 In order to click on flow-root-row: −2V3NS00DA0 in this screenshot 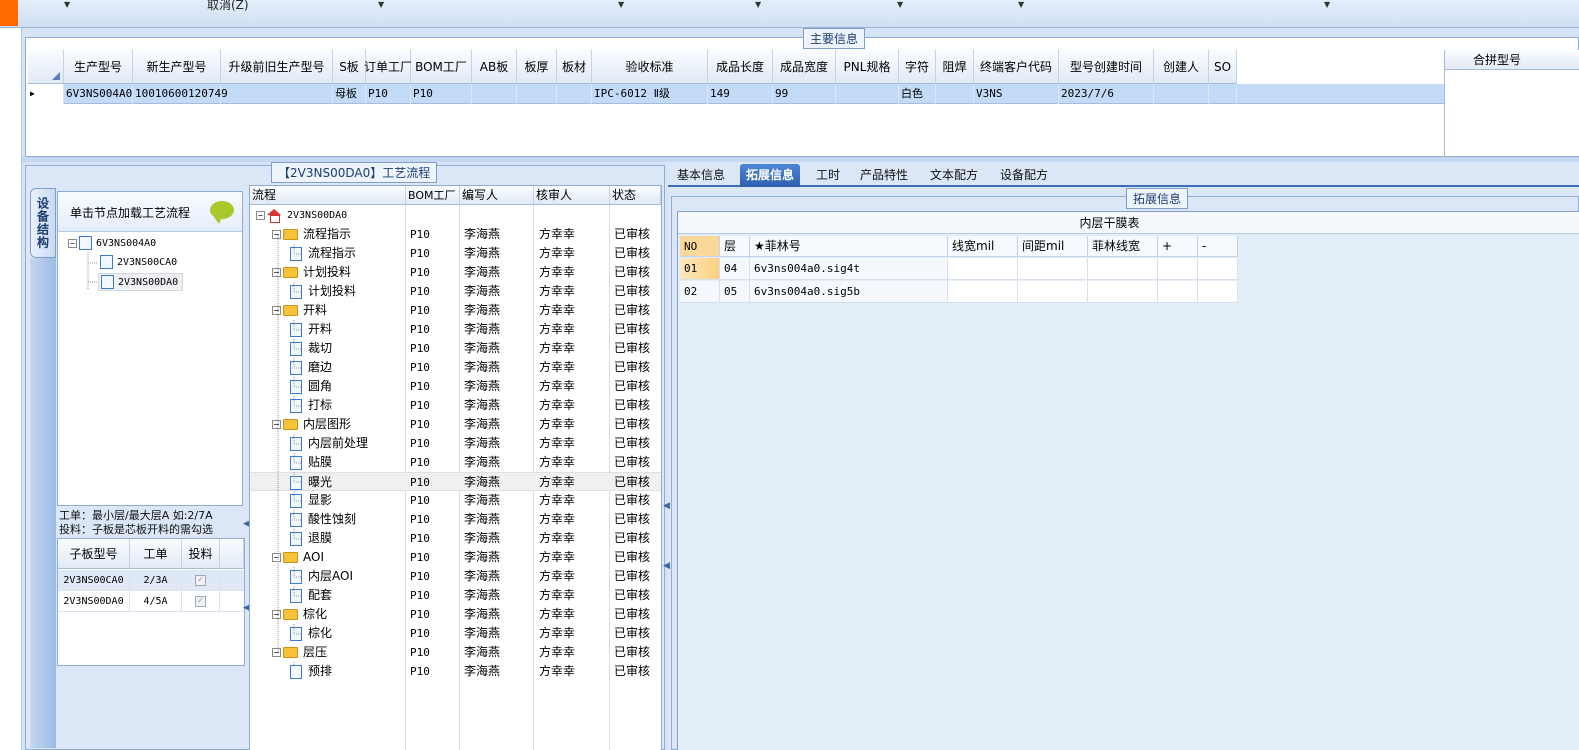, I will do `click(455, 215)`.